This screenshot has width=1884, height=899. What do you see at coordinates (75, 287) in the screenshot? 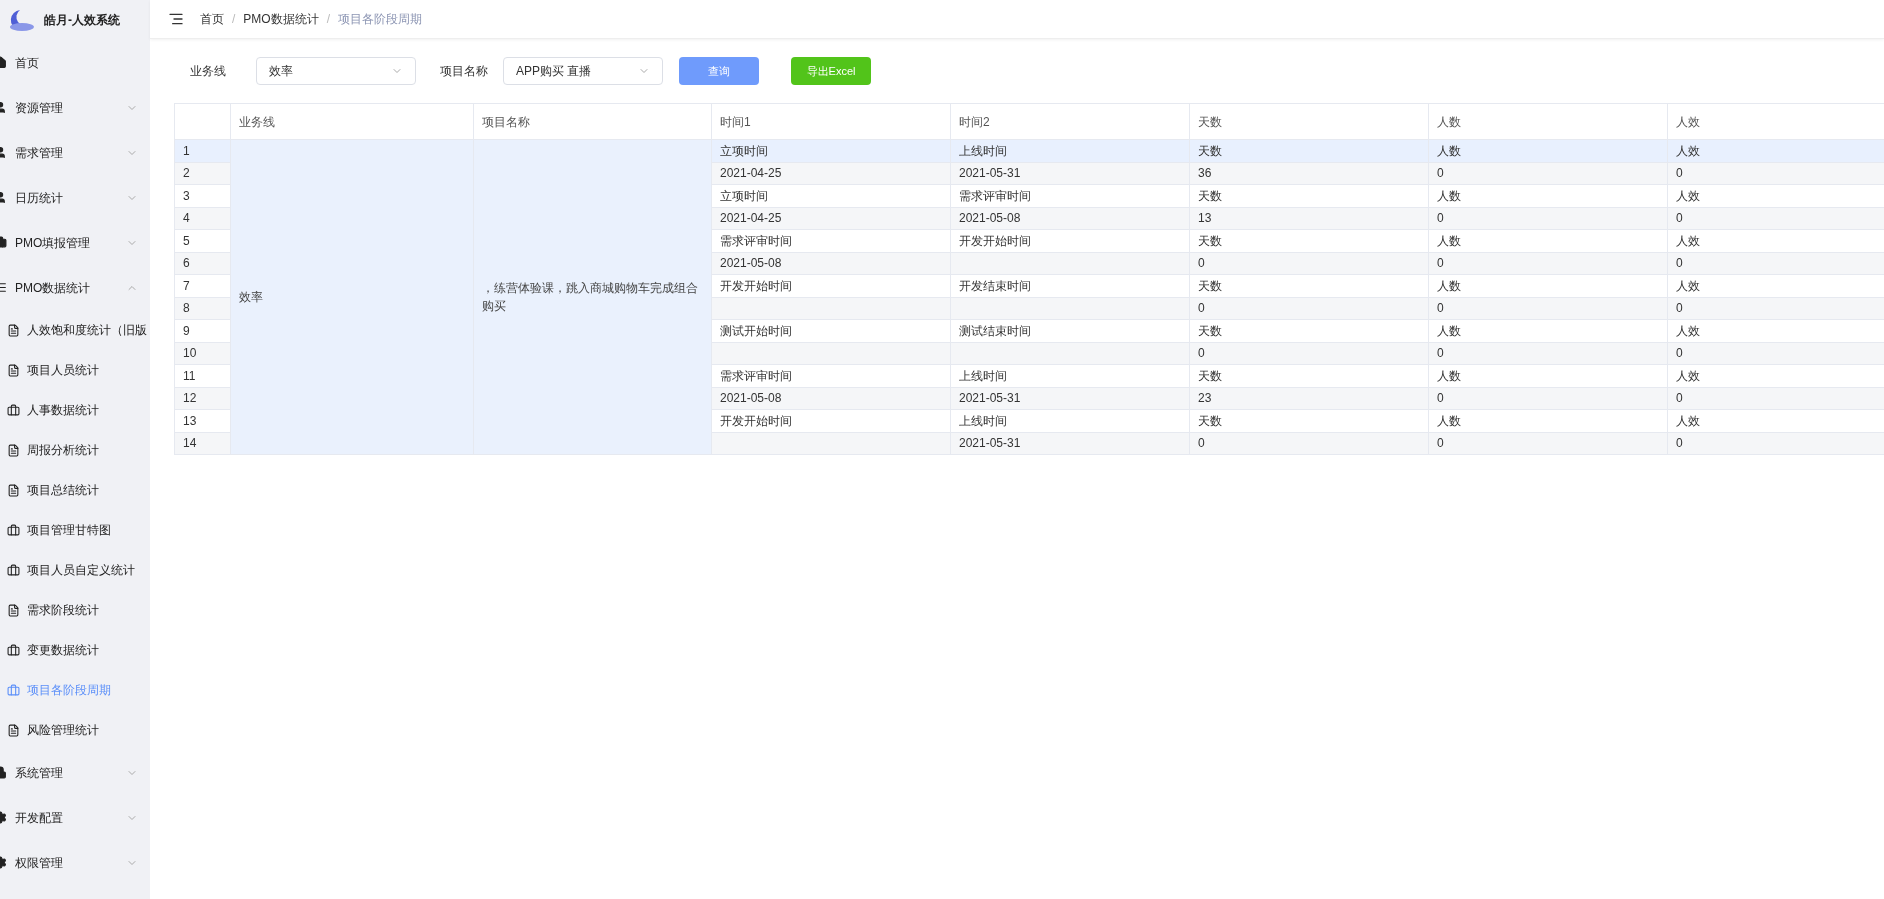
I see `sidebar-item: PMO数据统计` at bounding box center [75, 287].